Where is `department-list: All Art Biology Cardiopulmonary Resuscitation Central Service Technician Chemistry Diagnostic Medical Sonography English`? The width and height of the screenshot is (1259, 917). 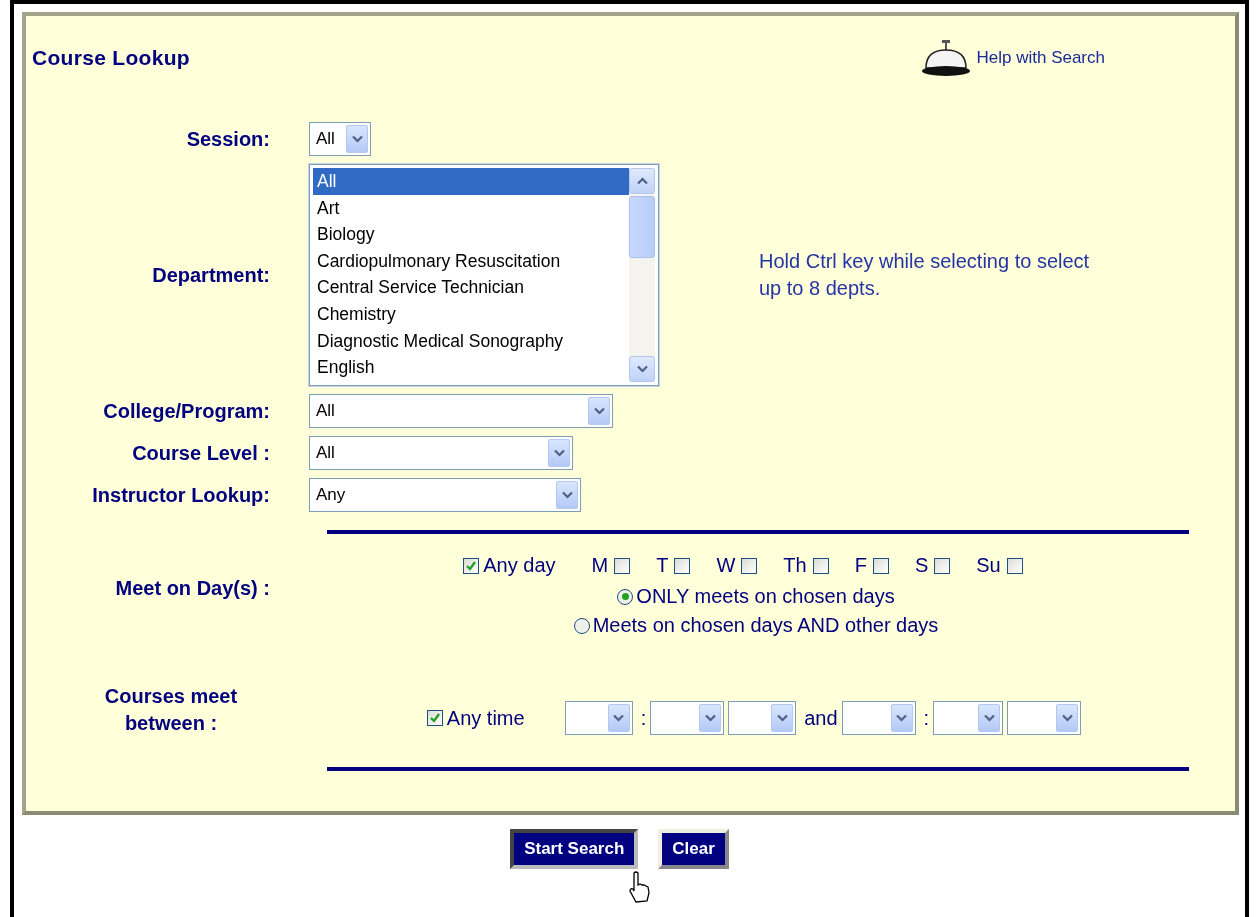
department-list: All Art Biology Cardiopulmonary Resuscitation Central Service Technician Chemistry Diagnostic Medical Sonography English is located at coordinates (484, 275).